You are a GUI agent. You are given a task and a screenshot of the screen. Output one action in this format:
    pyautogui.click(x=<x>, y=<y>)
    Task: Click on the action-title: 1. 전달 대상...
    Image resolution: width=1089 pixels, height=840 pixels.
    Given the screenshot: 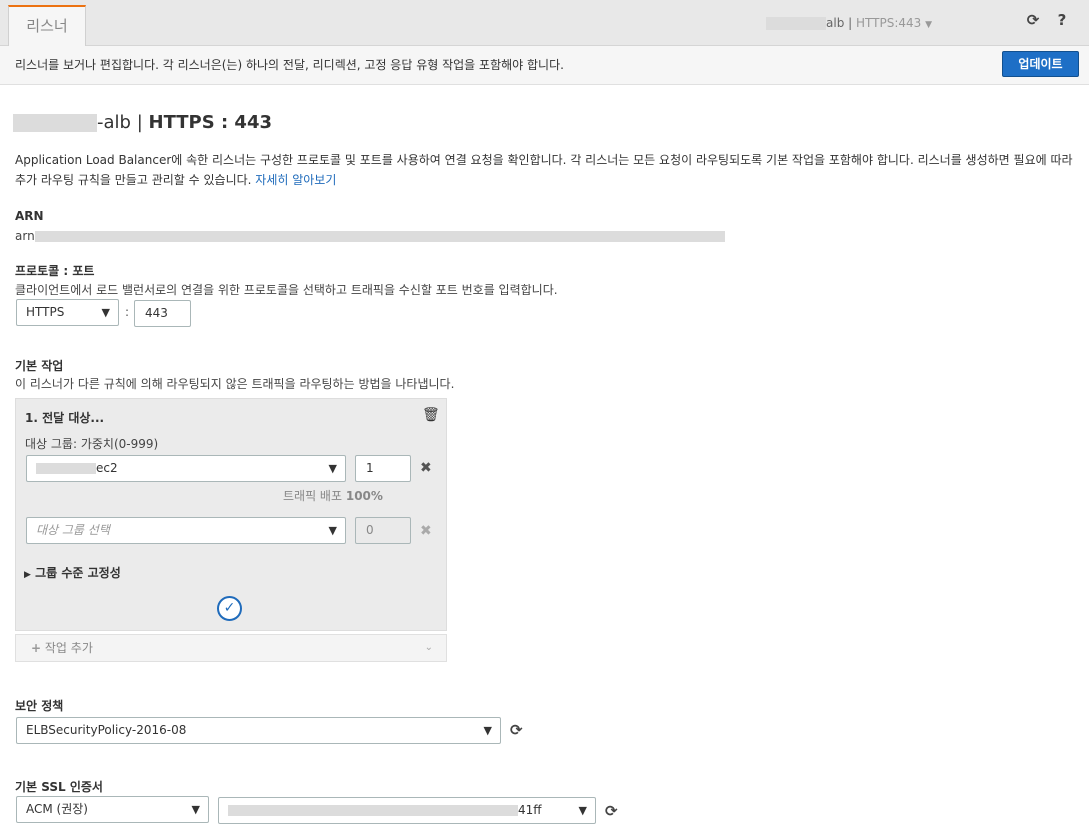 What is the action you would take?
    pyautogui.click(x=65, y=418)
    